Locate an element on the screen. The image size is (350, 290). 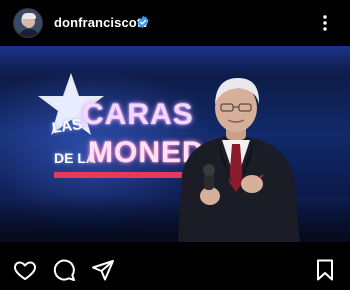
verified-badge-icon is located at coordinates (143, 22).